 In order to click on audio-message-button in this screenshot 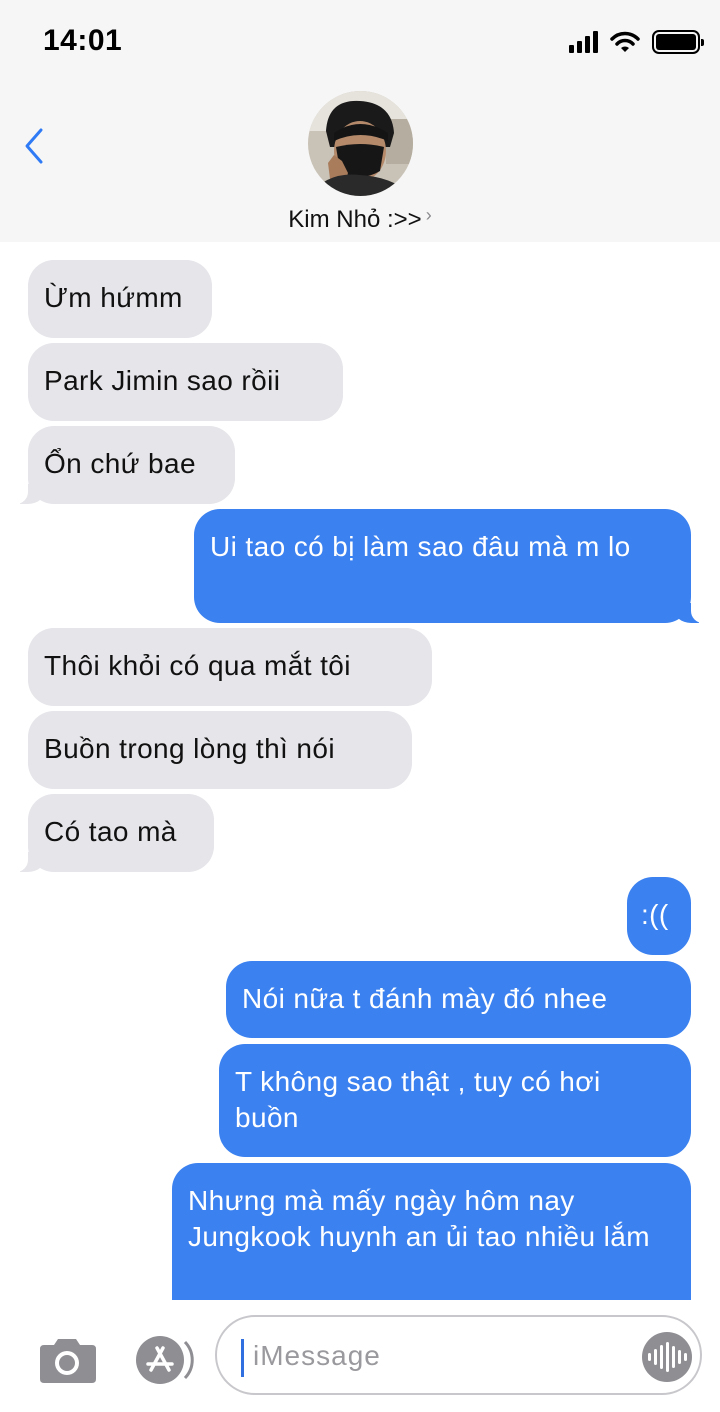, I will do `click(667, 1357)`.